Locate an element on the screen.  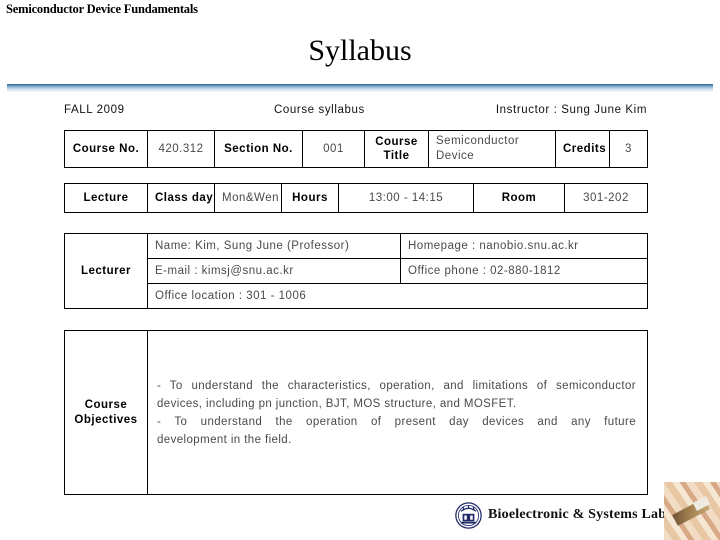
header-divider-bar is located at coordinates (360, 88).